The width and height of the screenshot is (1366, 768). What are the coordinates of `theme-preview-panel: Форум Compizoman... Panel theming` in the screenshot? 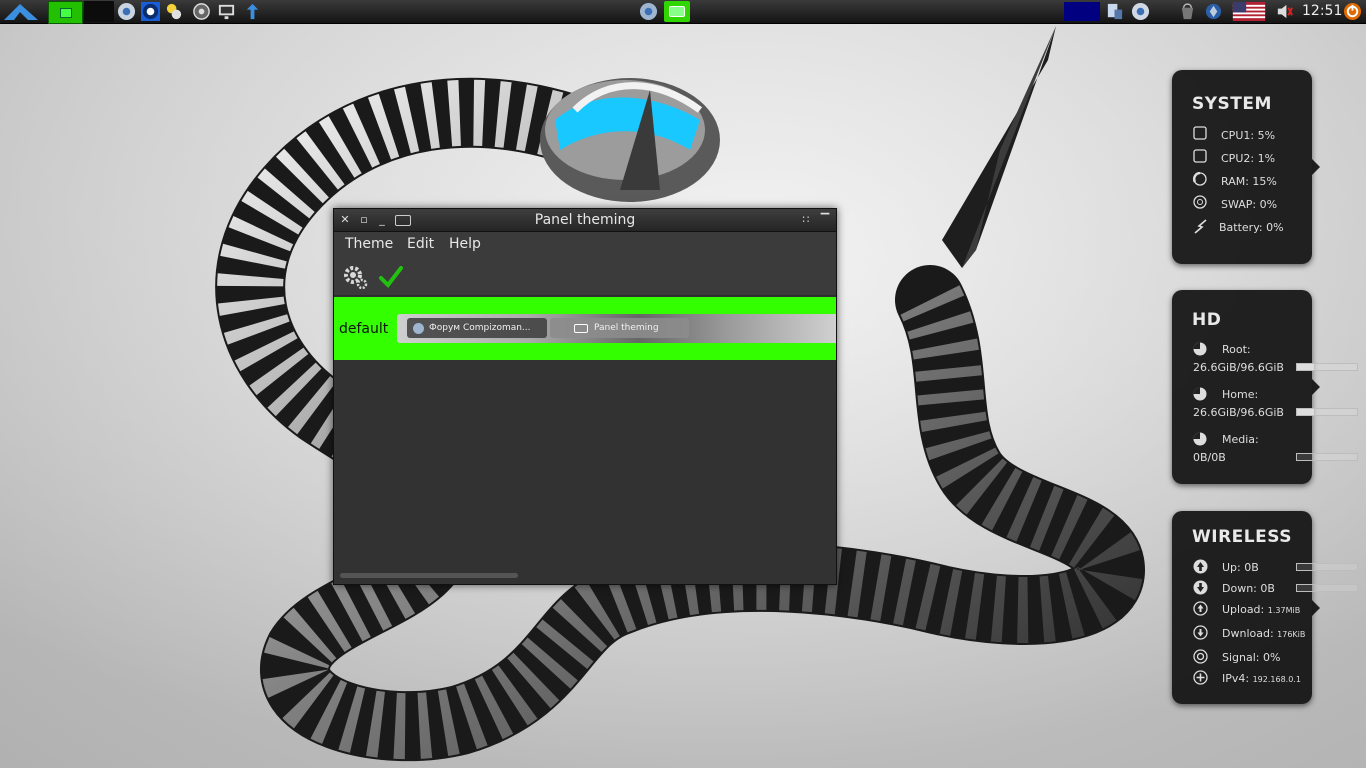 It's located at (616, 328).